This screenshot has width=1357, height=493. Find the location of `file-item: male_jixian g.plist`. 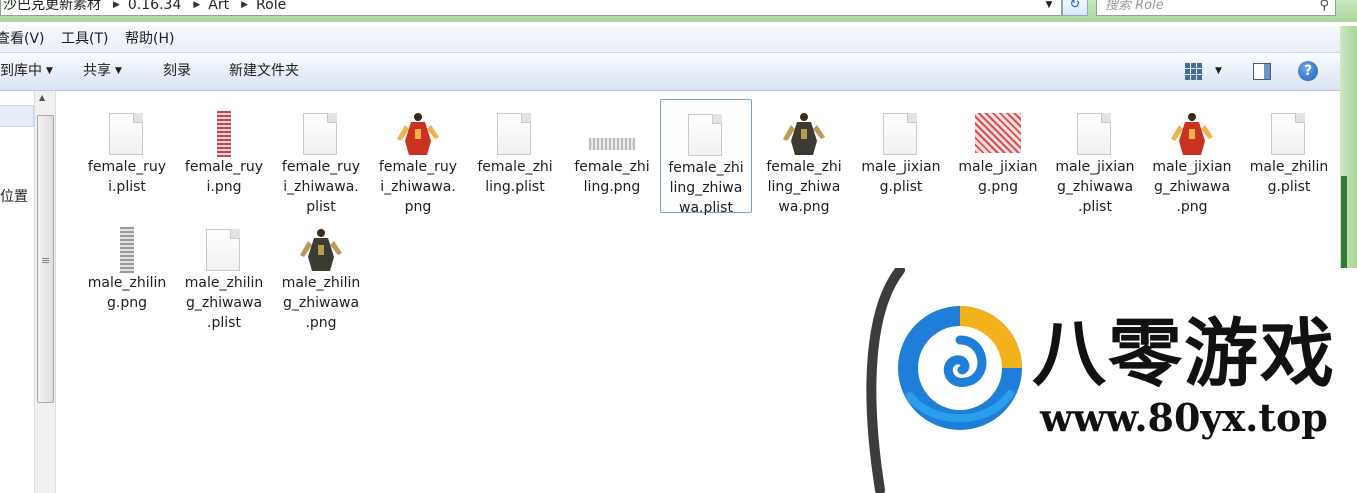

file-item: male_jixian g.plist is located at coordinates (901, 155).